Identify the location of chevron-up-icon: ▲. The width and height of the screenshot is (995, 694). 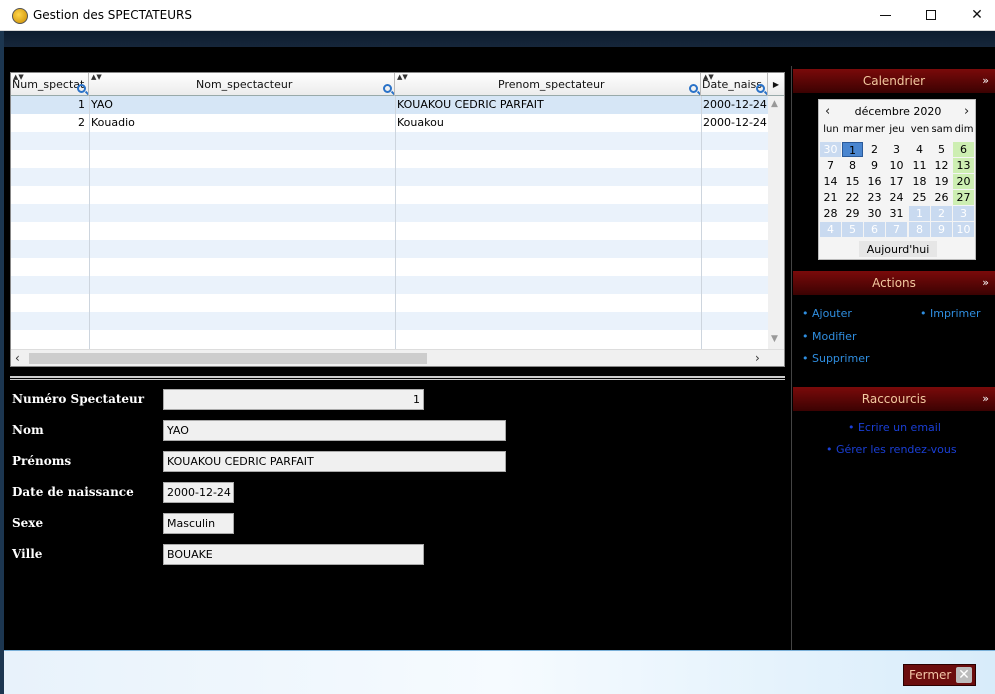
(774, 104).